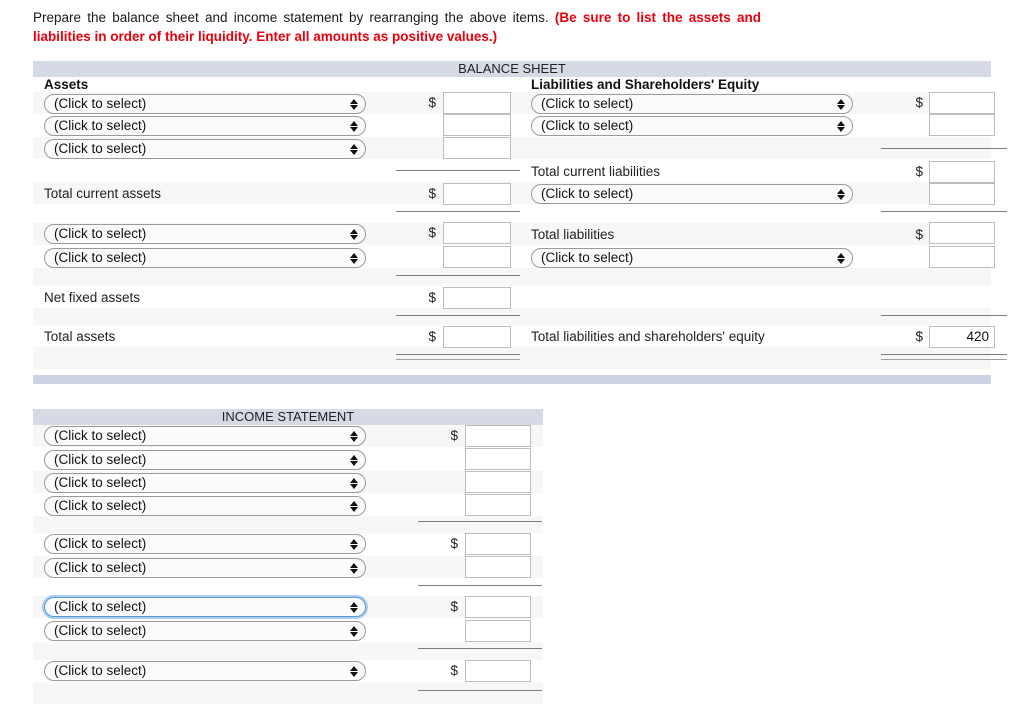 The width and height of the screenshot is (1024, 704). Describe the element at coordinates (92, 297) in the screenshot. I see `net-fixed-assets-label: Net fixed assets` at that location.